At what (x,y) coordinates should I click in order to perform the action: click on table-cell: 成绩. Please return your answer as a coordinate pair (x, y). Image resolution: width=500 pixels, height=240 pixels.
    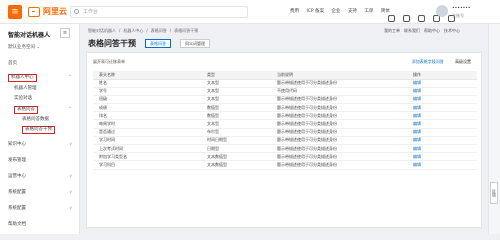
    Looking at the image, I should click on (147, 108).